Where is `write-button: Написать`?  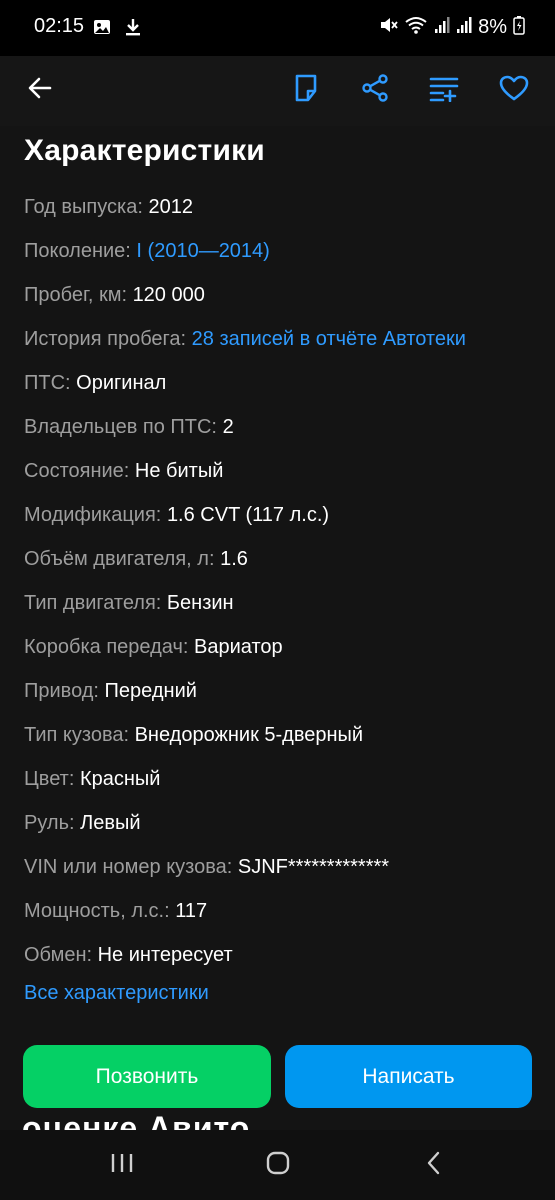
write-button: Написать is located at coordinates (408, 1076).